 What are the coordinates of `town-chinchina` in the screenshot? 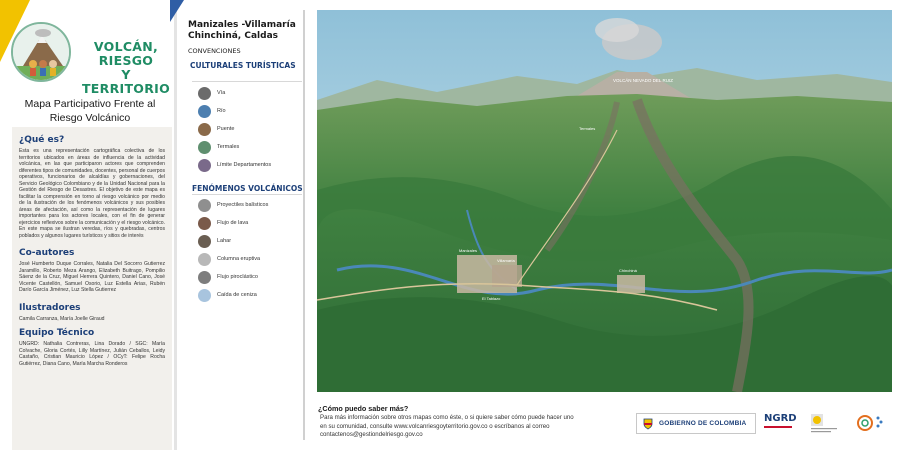 It's located at (631, 284).